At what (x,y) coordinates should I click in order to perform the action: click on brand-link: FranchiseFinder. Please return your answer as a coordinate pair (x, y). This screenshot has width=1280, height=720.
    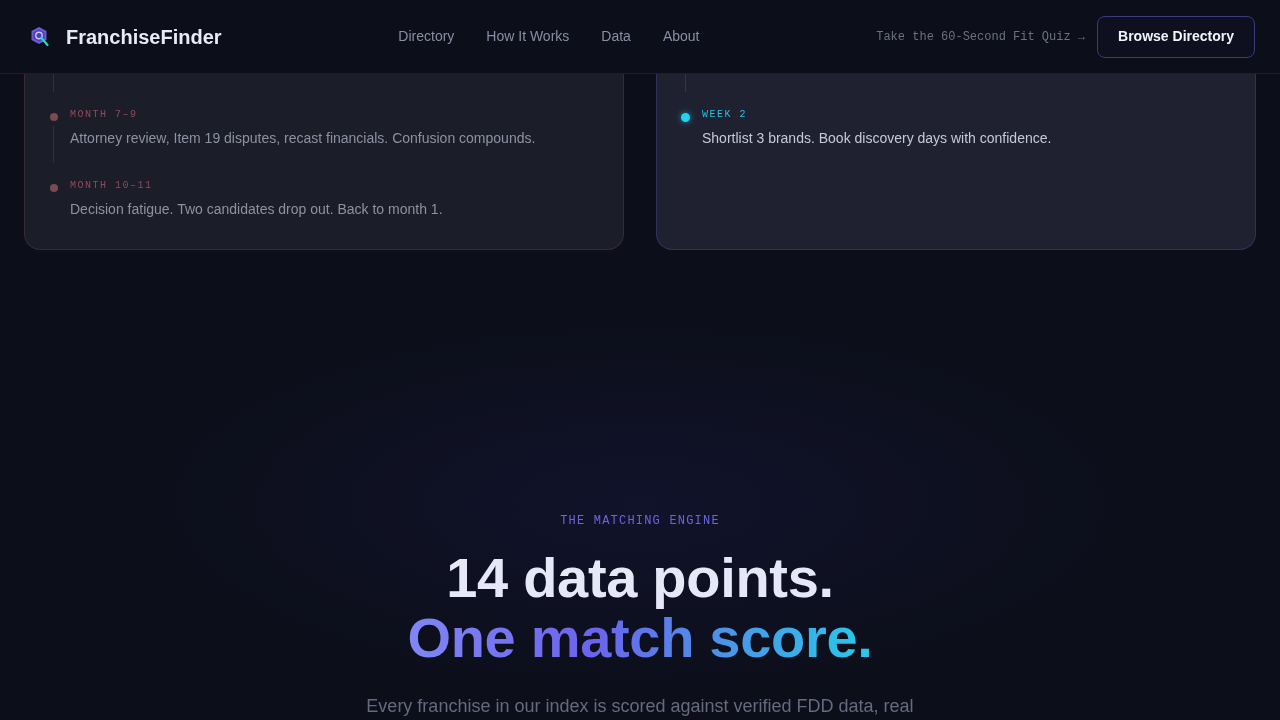
    Looking at the image, I should click on (126, 36).